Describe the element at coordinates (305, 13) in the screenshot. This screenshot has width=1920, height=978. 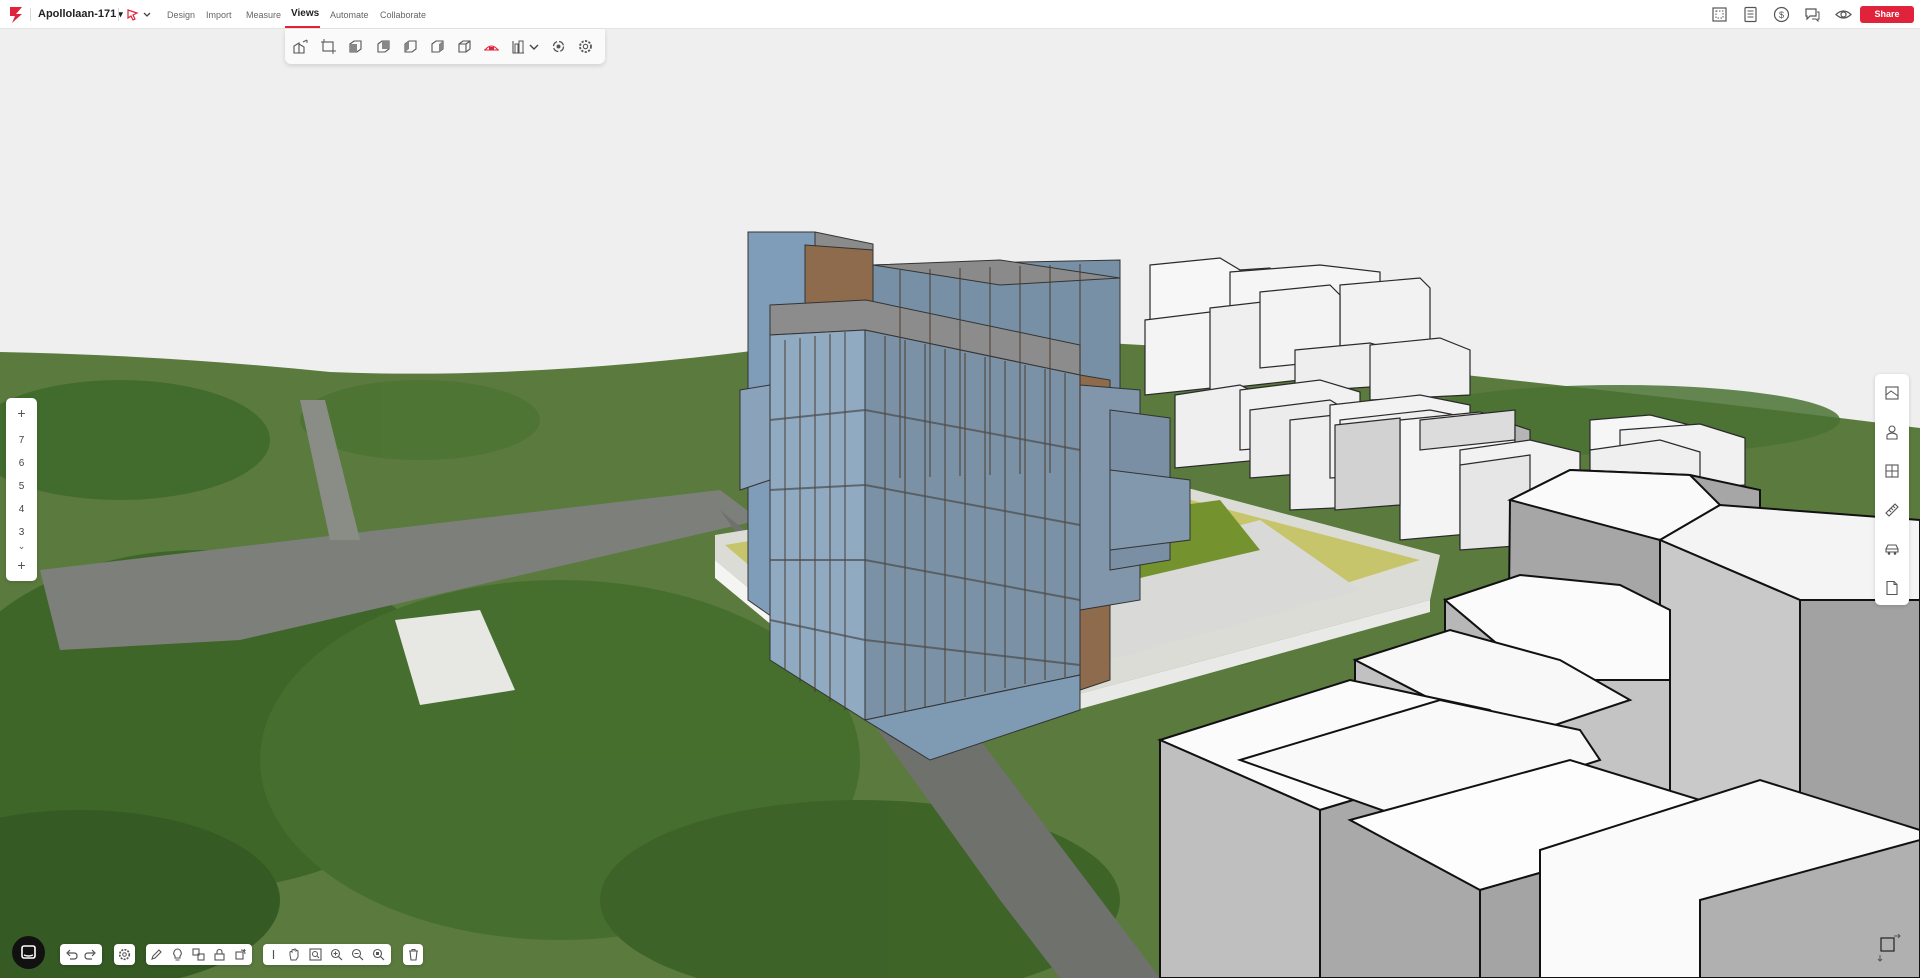
I see `tab-views: Views` at that location.